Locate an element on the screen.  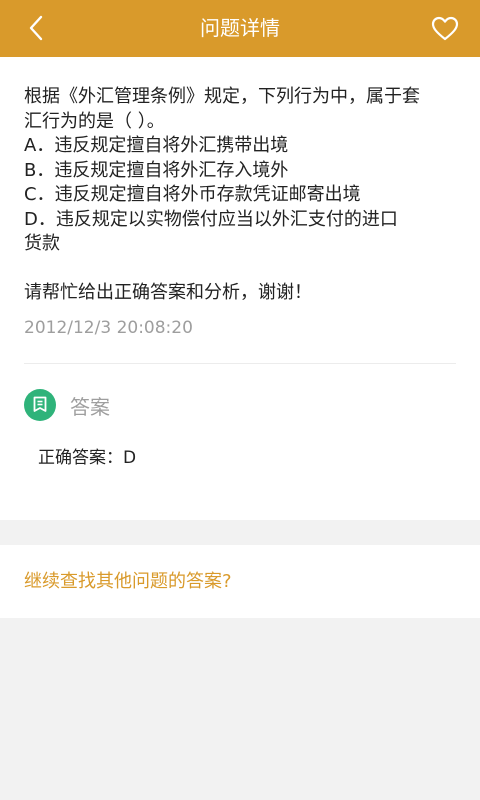
option-d: D．违反规定以实物偿付应当以外汇支付的进口 is located at coordinates (211, 219).